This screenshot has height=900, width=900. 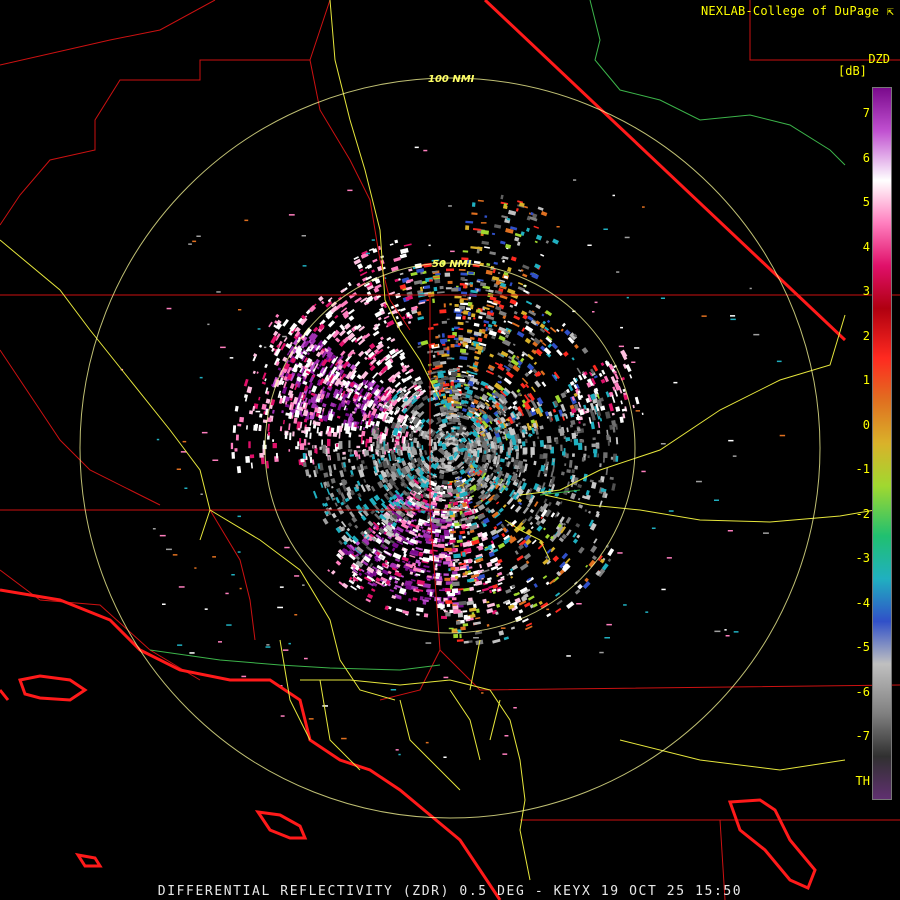 What do you see at coordinates (862, 736) in the screenshot?
I see `scale-tick-label: -7` at bounding box center [862, 736].